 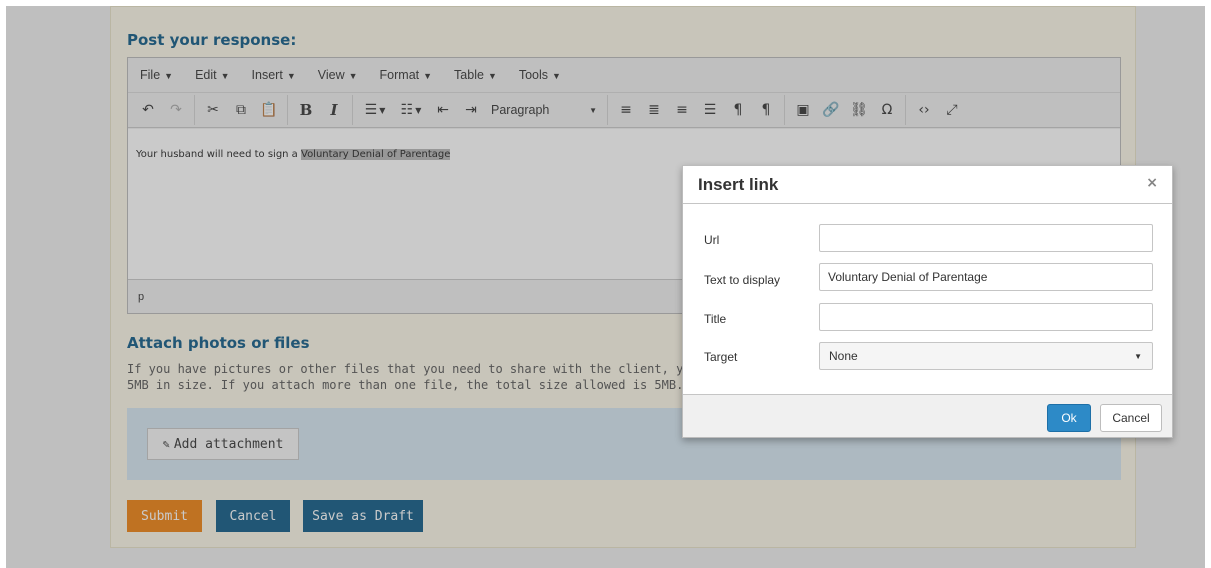 What do you see at coordinates (927, 185) in the screenshot?
I see `dialog-header: Insert link ×` at bounding box center [927, 185].